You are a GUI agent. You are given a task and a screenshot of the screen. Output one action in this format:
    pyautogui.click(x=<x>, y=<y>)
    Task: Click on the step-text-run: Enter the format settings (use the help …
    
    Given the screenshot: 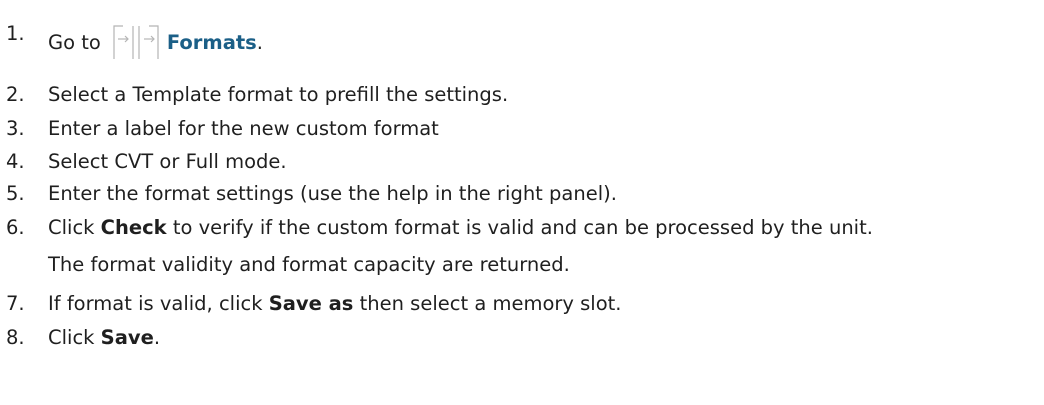 What is the action you would take?
    pyautogui.click(x=332, y=193)
    